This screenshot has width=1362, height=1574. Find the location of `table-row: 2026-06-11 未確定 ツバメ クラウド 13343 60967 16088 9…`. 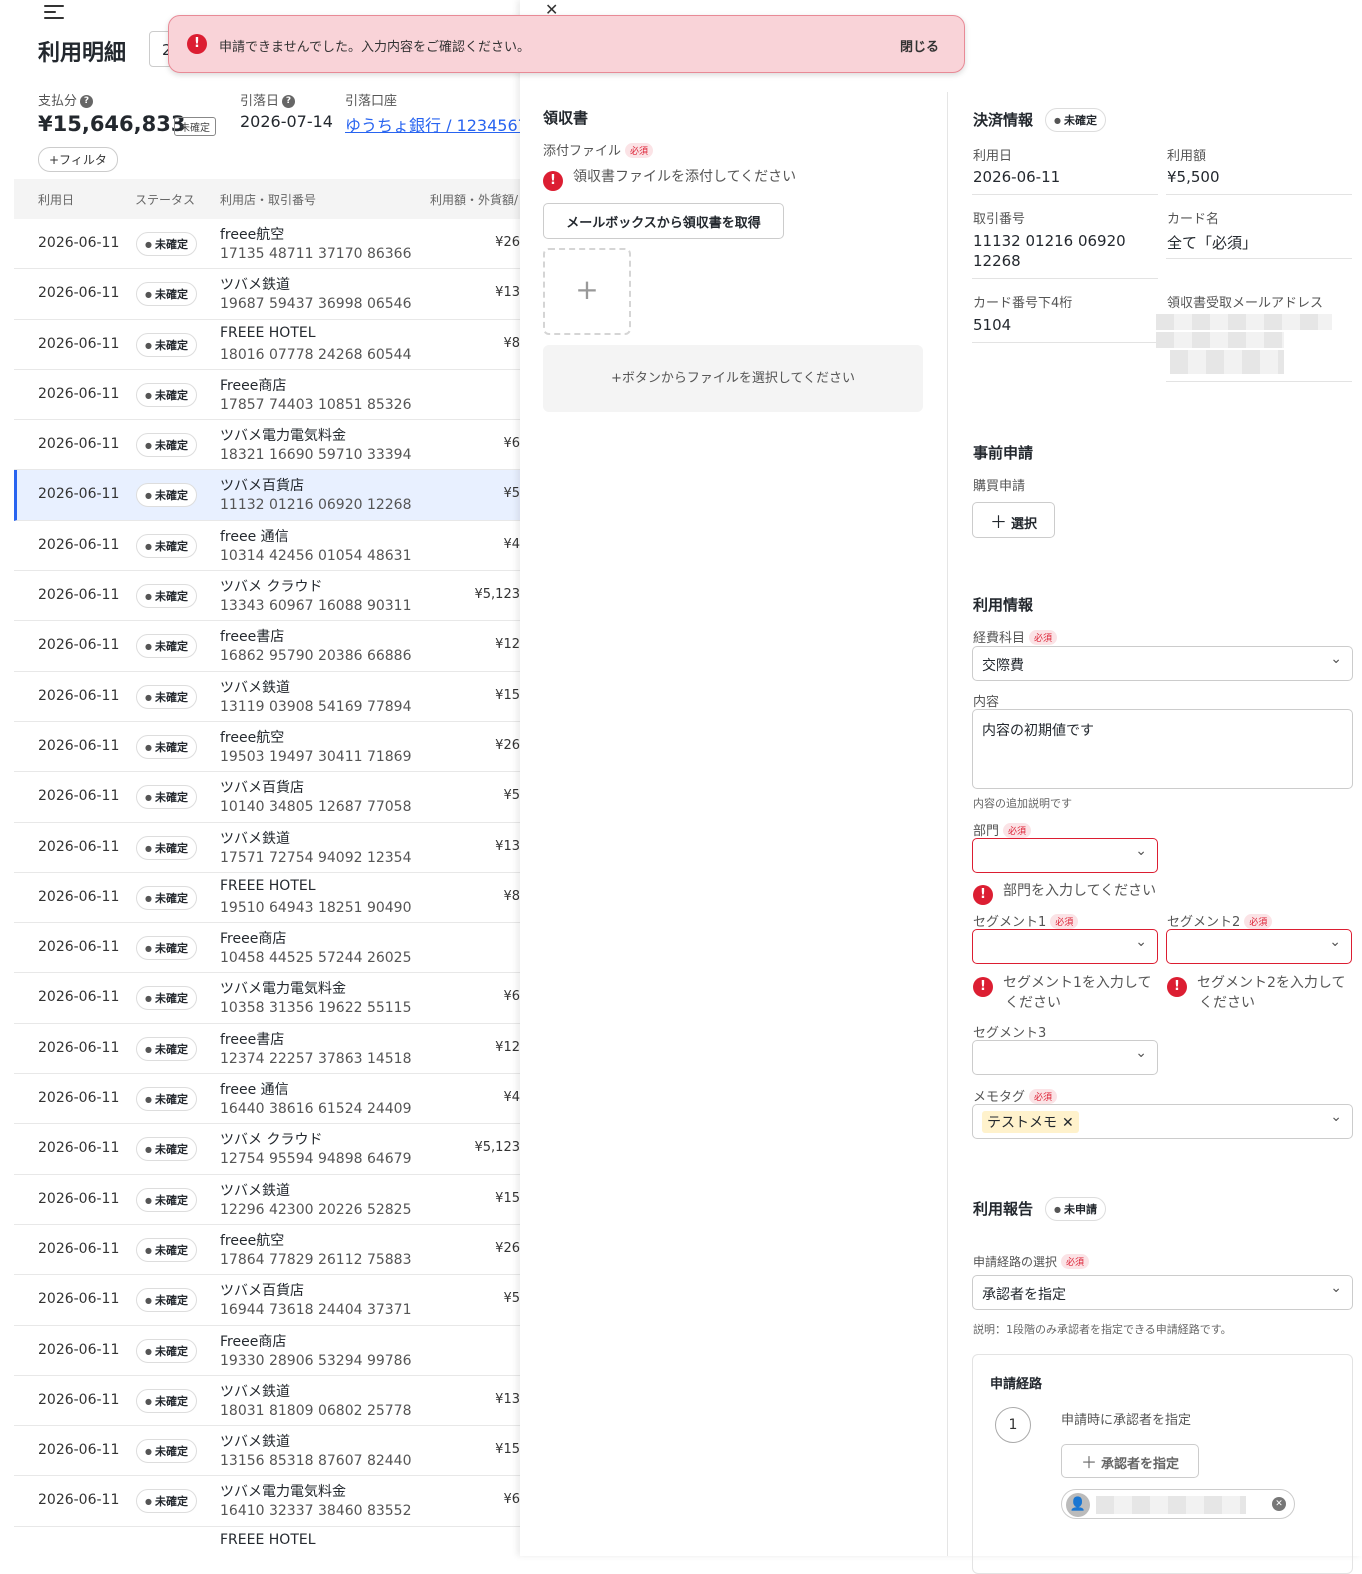

table-row: 2026-06-11 未確定 ツバメ クラウド 13343 60967 16088 9… is located at coordinates (267, 596).